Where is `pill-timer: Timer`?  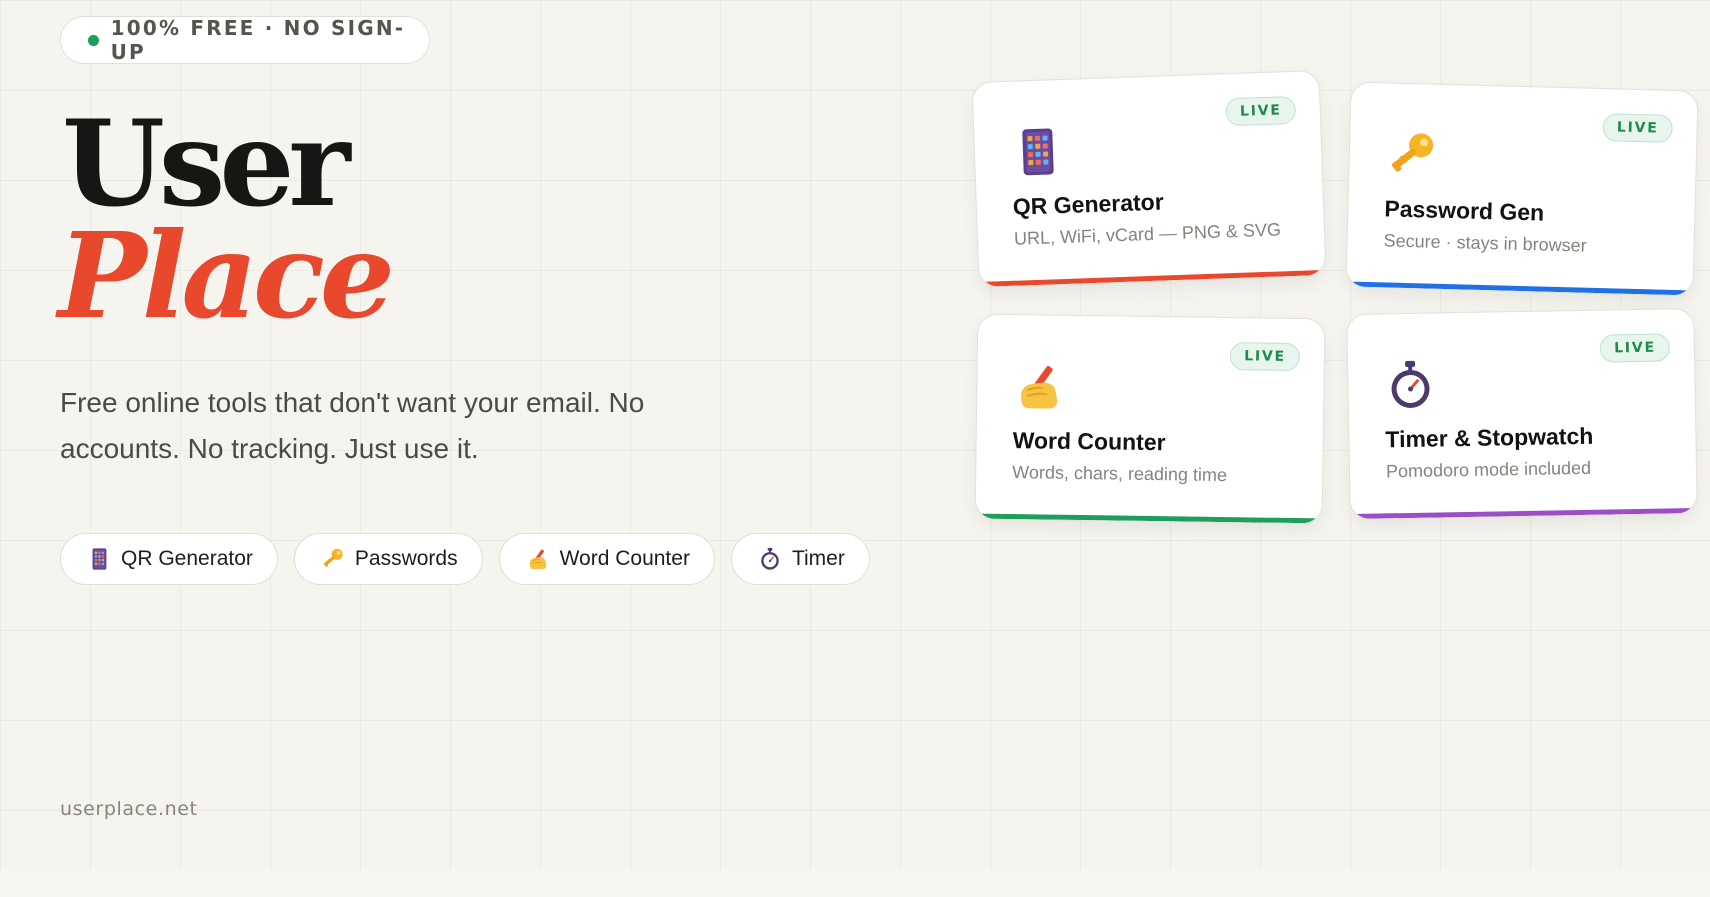 pill-timer: Timer is located at coordinates (800, 559).